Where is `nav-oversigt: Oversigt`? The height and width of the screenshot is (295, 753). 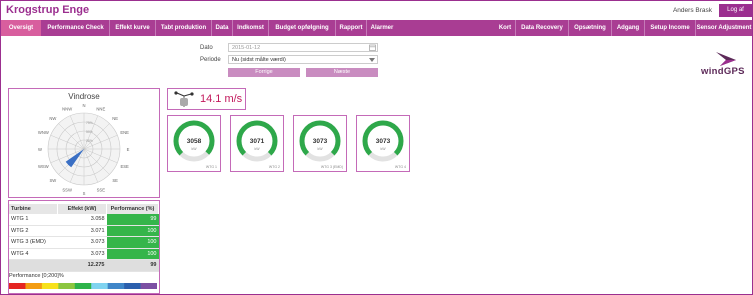 nav-oversigt: Oversigt is located at coordinates (21, 28).